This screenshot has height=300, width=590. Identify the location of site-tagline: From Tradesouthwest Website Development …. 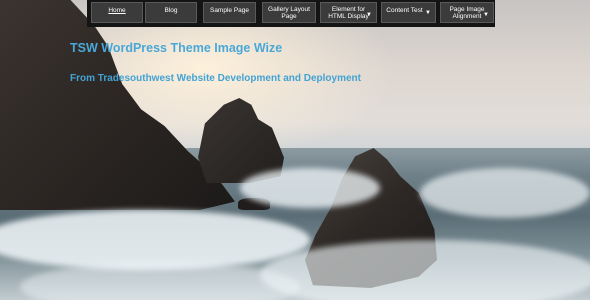
(215, 78).